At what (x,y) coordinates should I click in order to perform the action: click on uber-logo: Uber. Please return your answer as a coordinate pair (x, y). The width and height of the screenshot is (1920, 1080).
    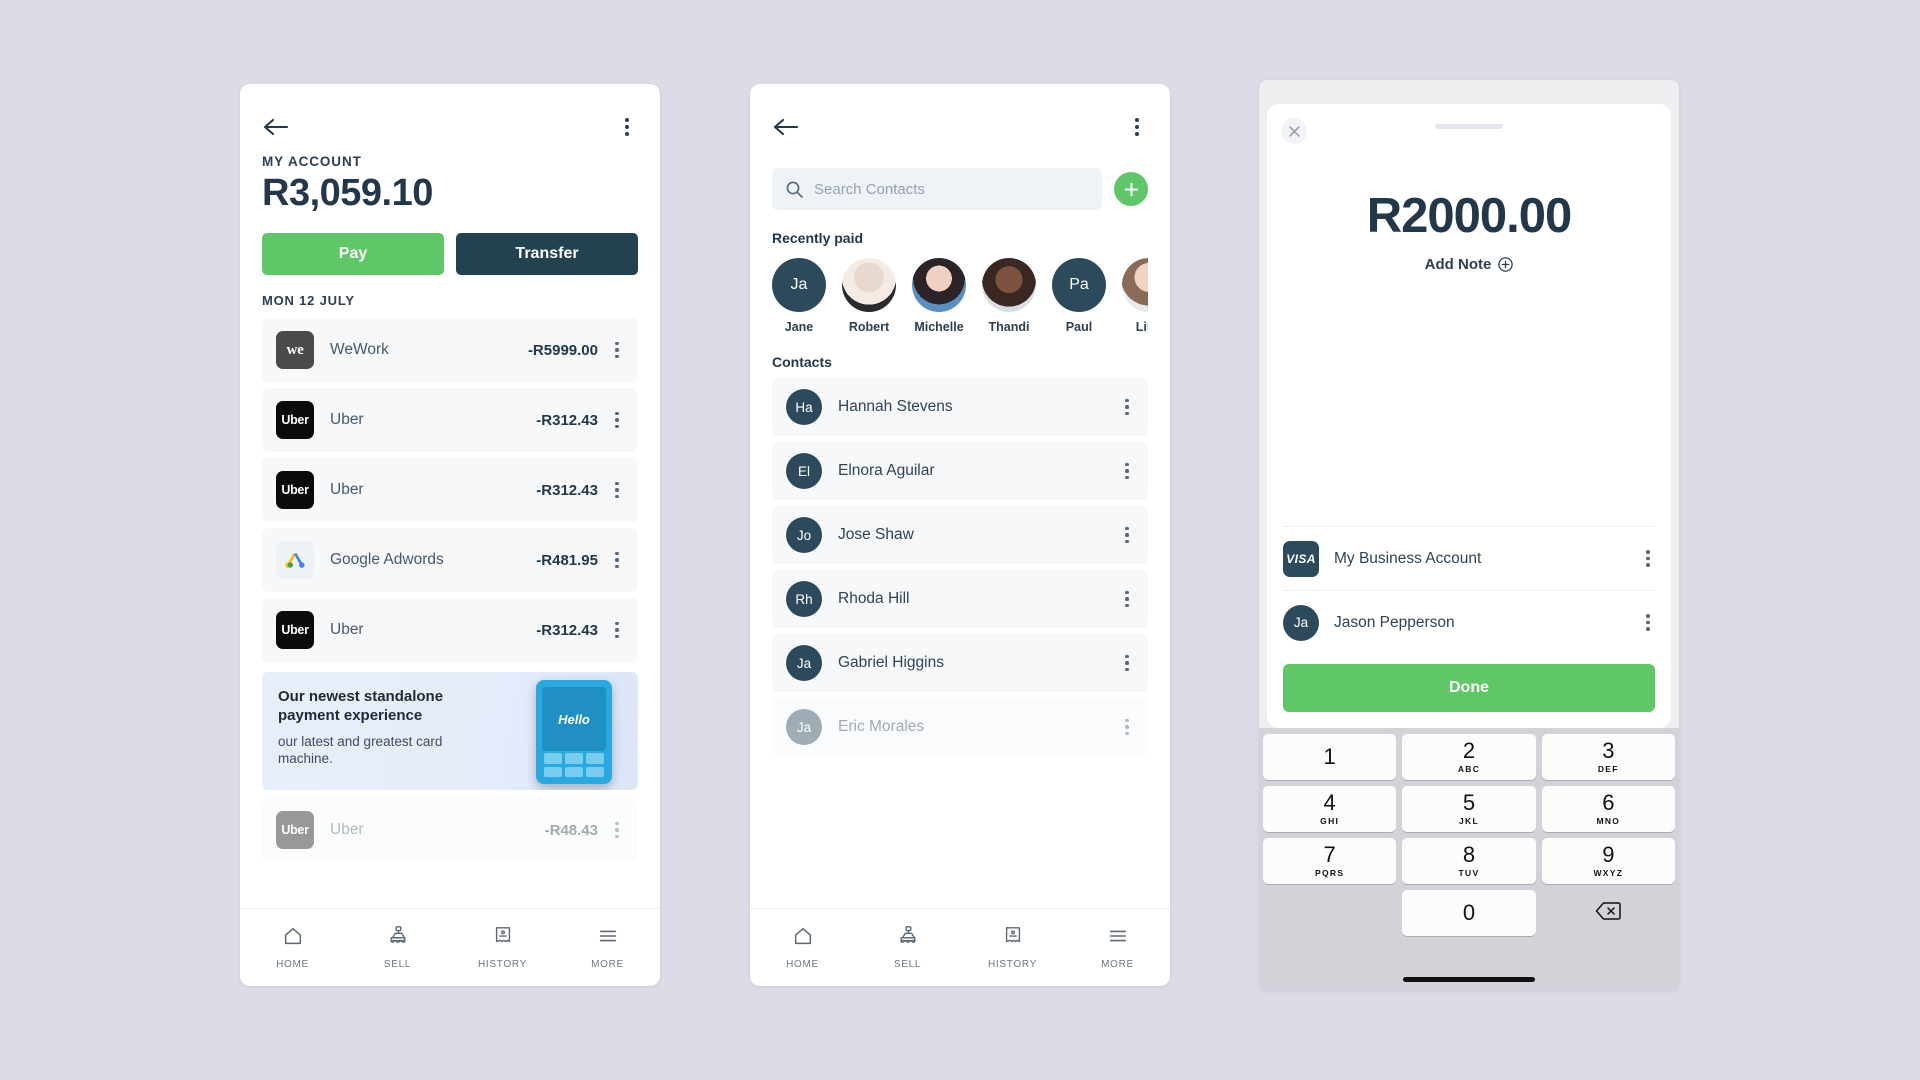
    Looking at the image, I should click on (295, 490).